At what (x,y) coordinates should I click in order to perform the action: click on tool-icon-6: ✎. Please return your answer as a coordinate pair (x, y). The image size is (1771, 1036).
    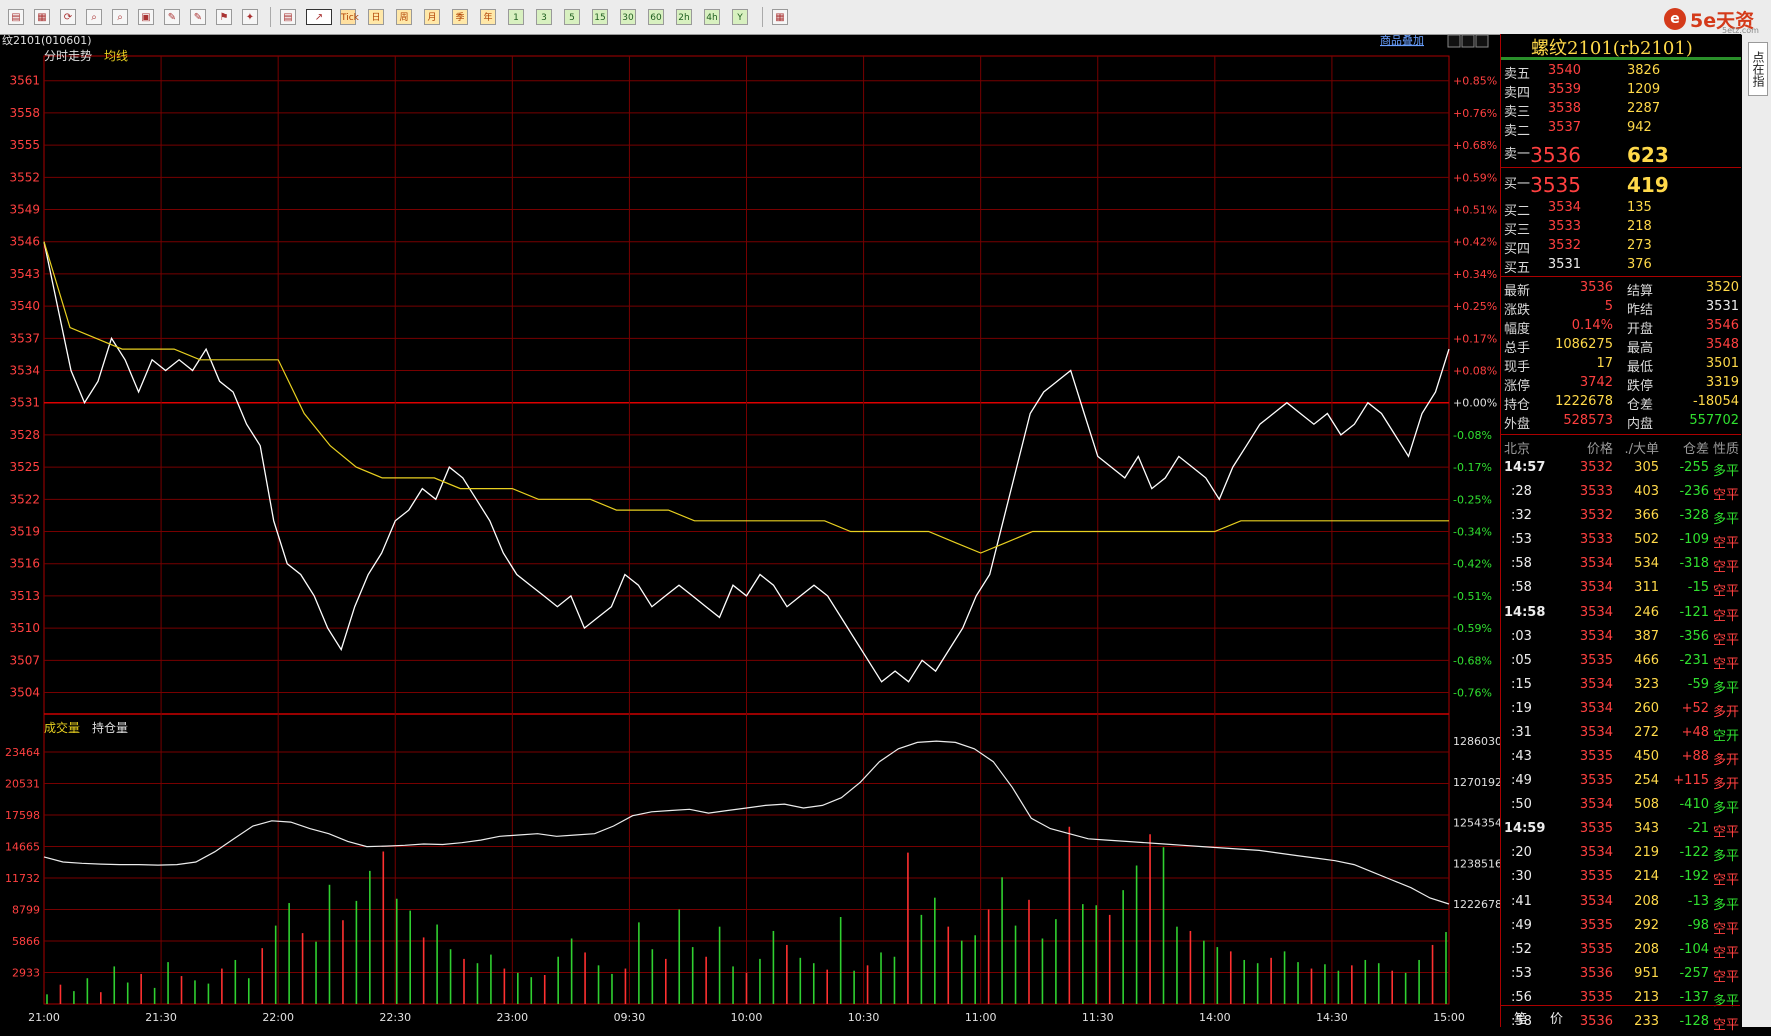
    Looking at the image, I should click on (172, 17).